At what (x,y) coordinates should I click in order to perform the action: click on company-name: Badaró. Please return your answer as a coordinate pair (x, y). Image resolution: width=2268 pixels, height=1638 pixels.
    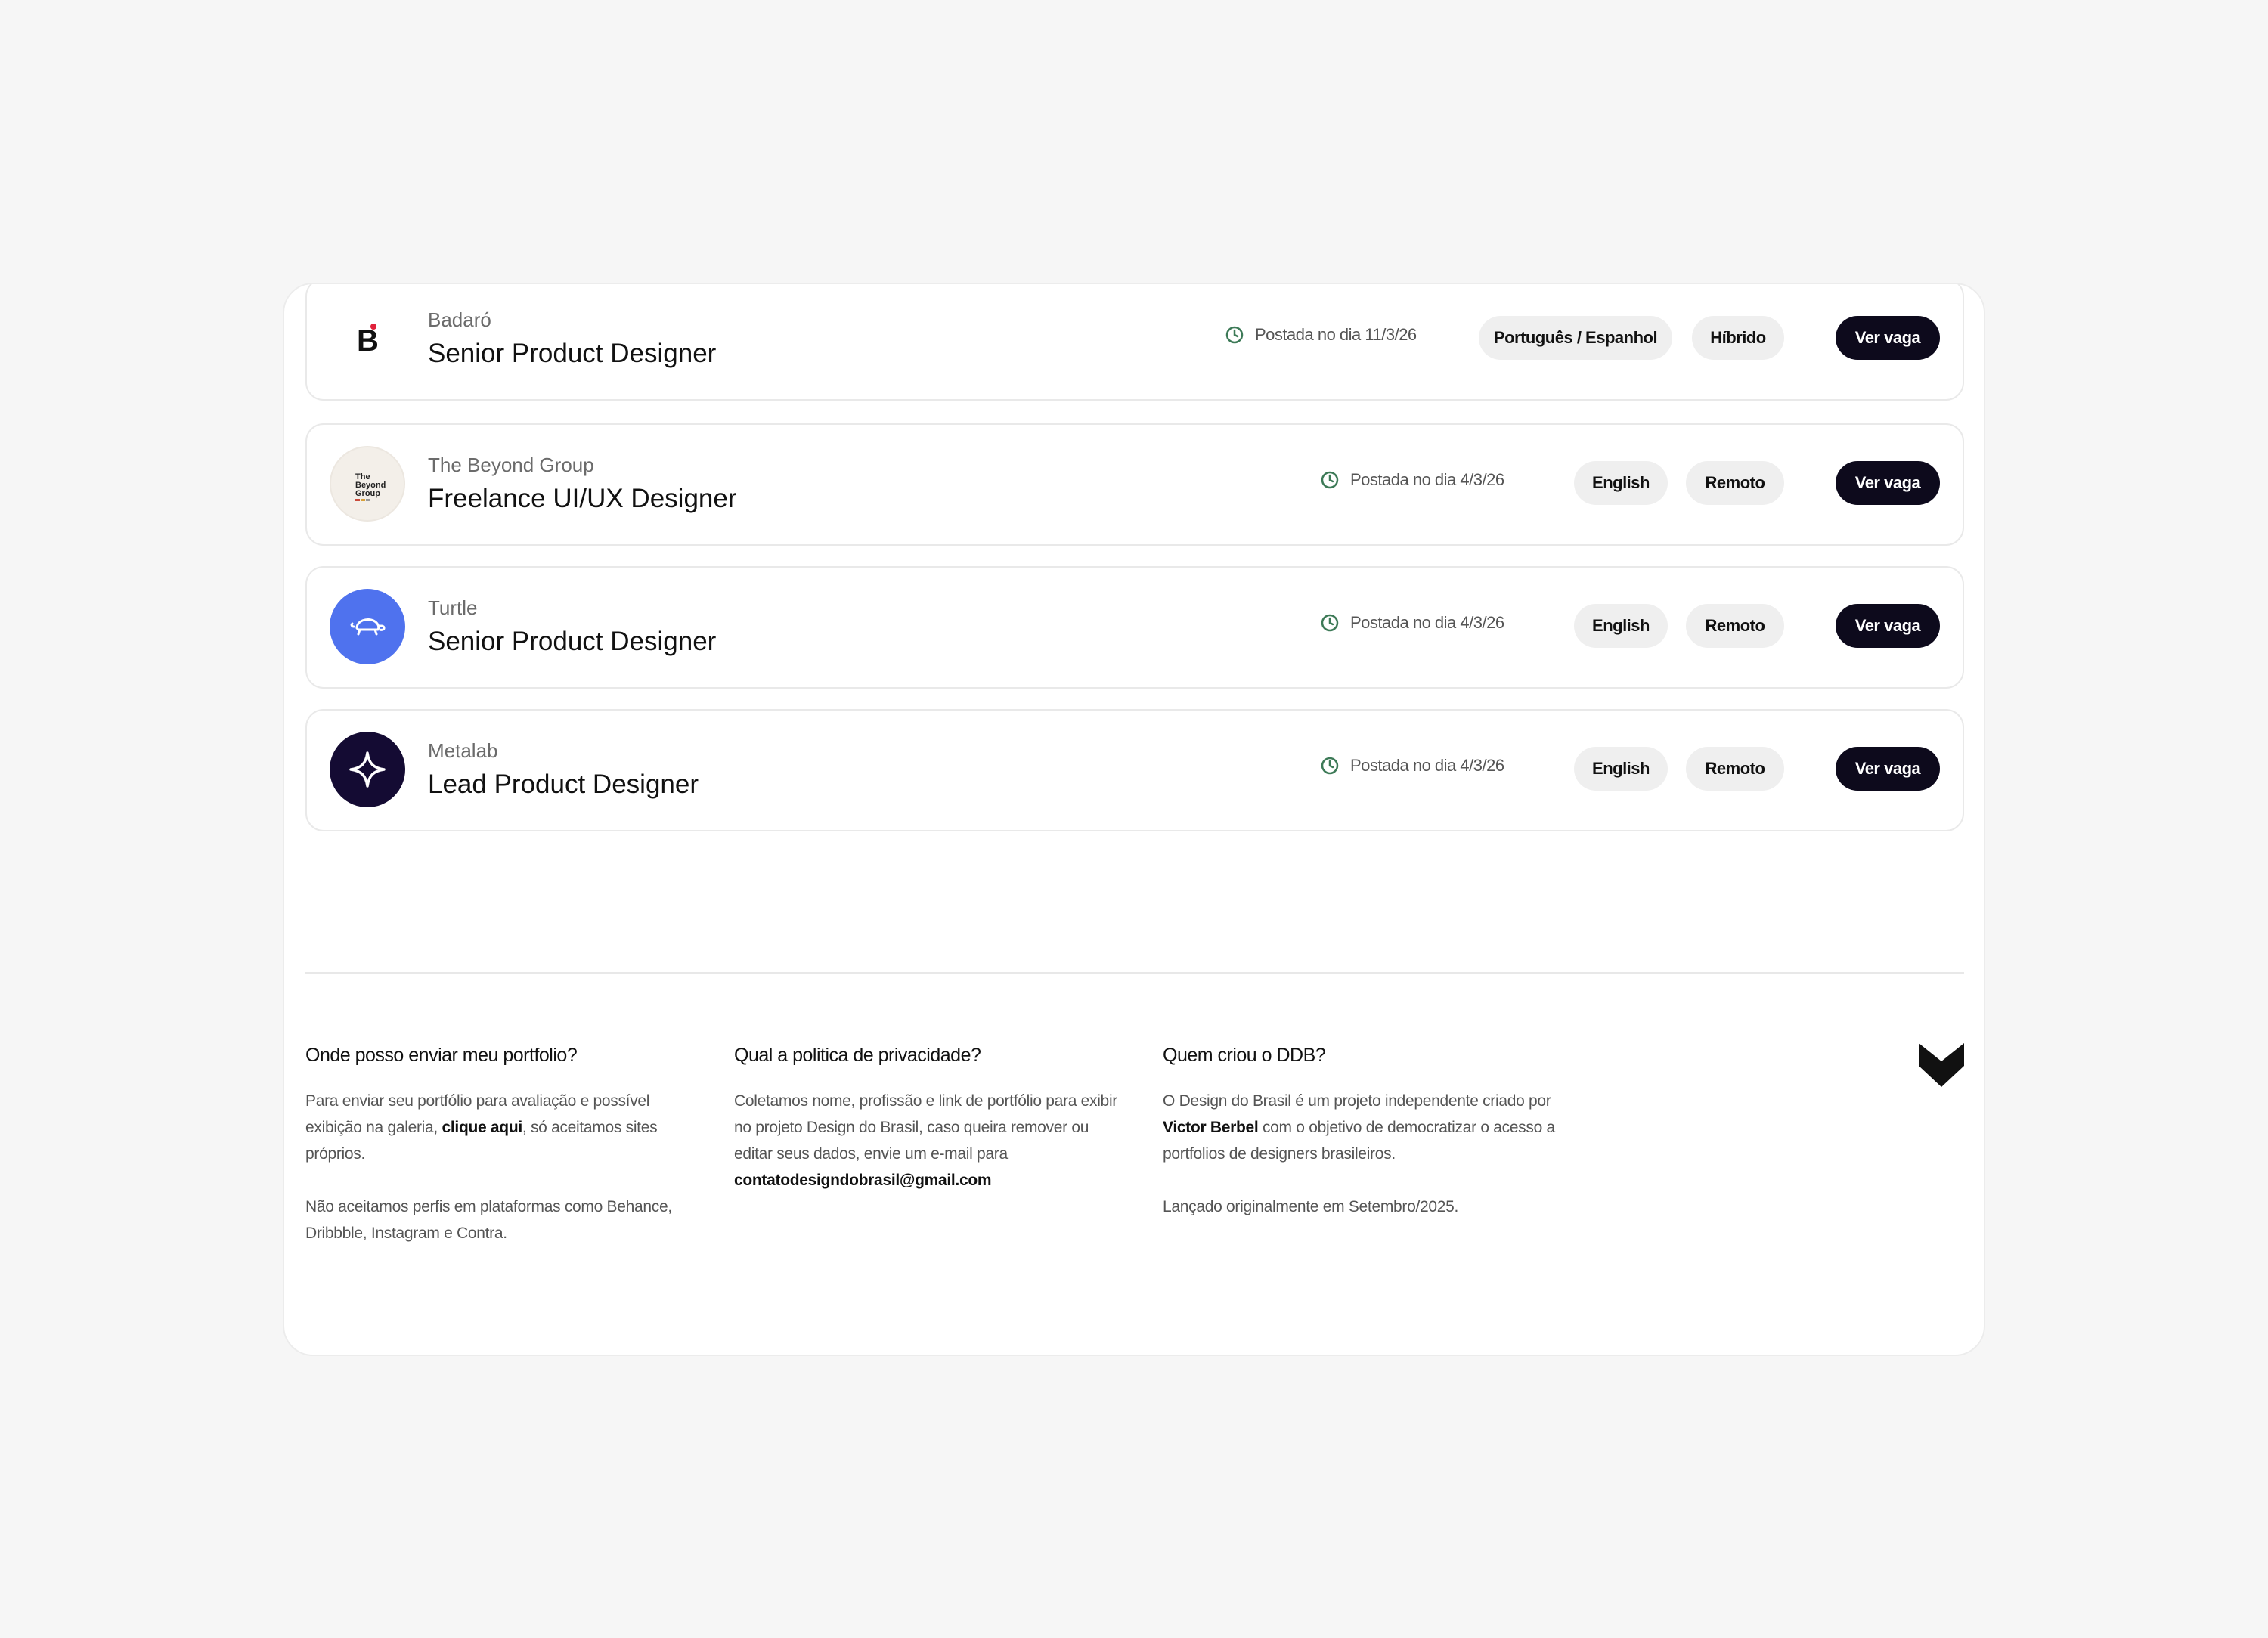
    Looking at the image, I should click on (459, 319).